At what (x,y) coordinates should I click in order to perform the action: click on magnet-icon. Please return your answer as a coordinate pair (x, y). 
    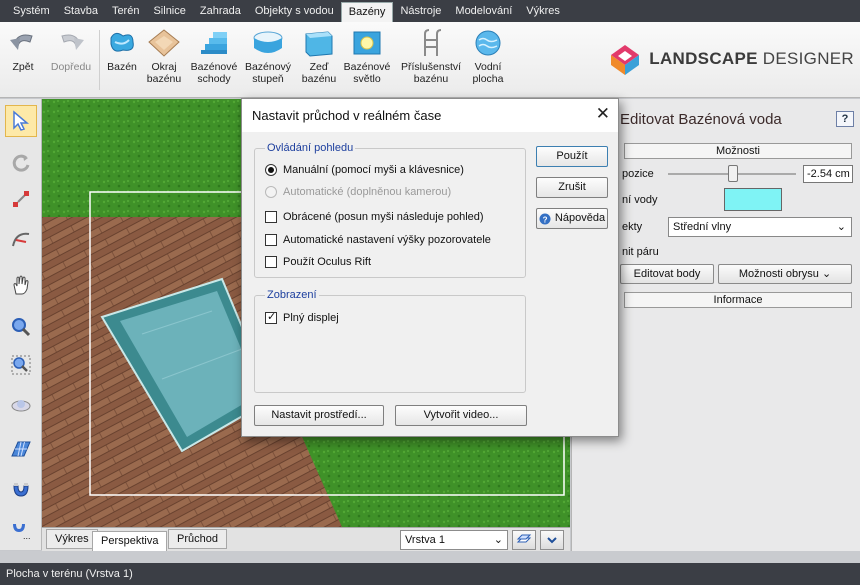
    Looking at the image, I should click on (21, 490).